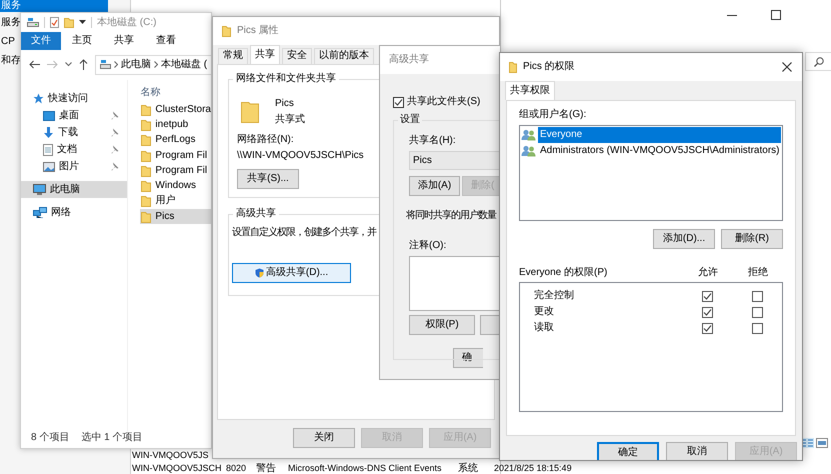  What do you see at coordinates (434, 186) in the screenshot?
I see `dialog-button: 添加(A)` at bounding box center [434, 186].